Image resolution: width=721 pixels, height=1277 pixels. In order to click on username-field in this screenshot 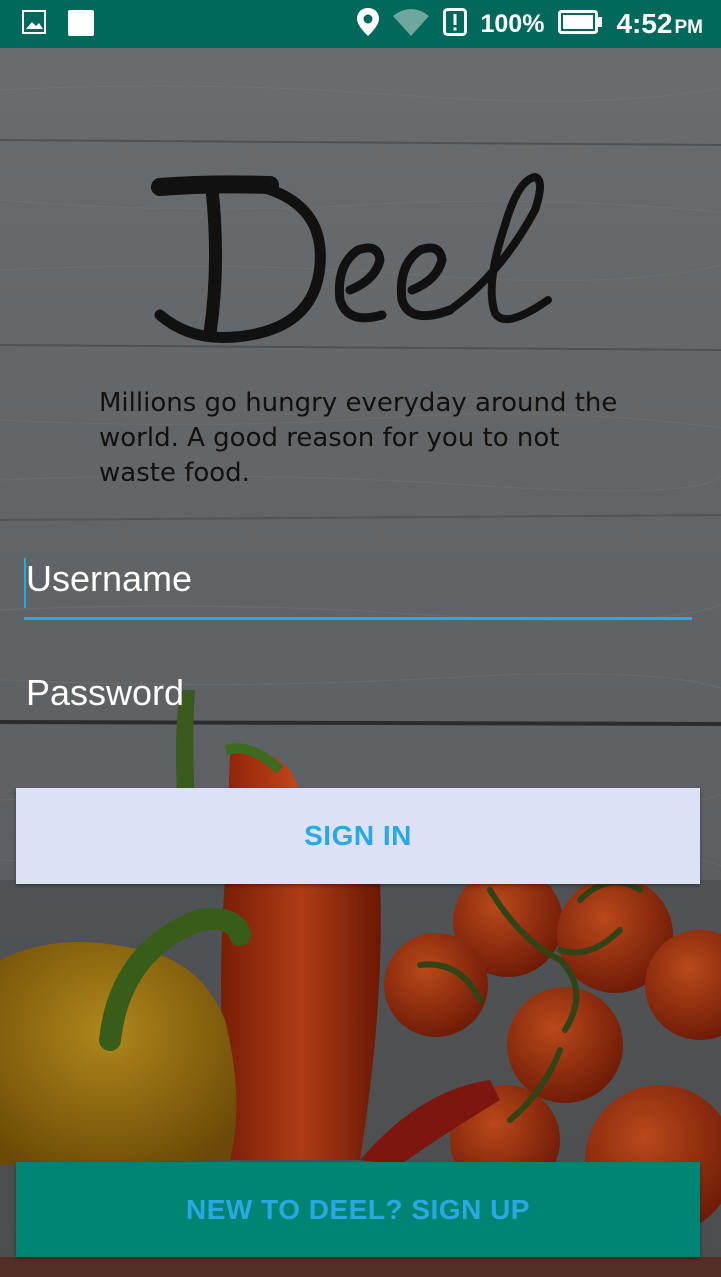, I will do `click(358, 589)`.